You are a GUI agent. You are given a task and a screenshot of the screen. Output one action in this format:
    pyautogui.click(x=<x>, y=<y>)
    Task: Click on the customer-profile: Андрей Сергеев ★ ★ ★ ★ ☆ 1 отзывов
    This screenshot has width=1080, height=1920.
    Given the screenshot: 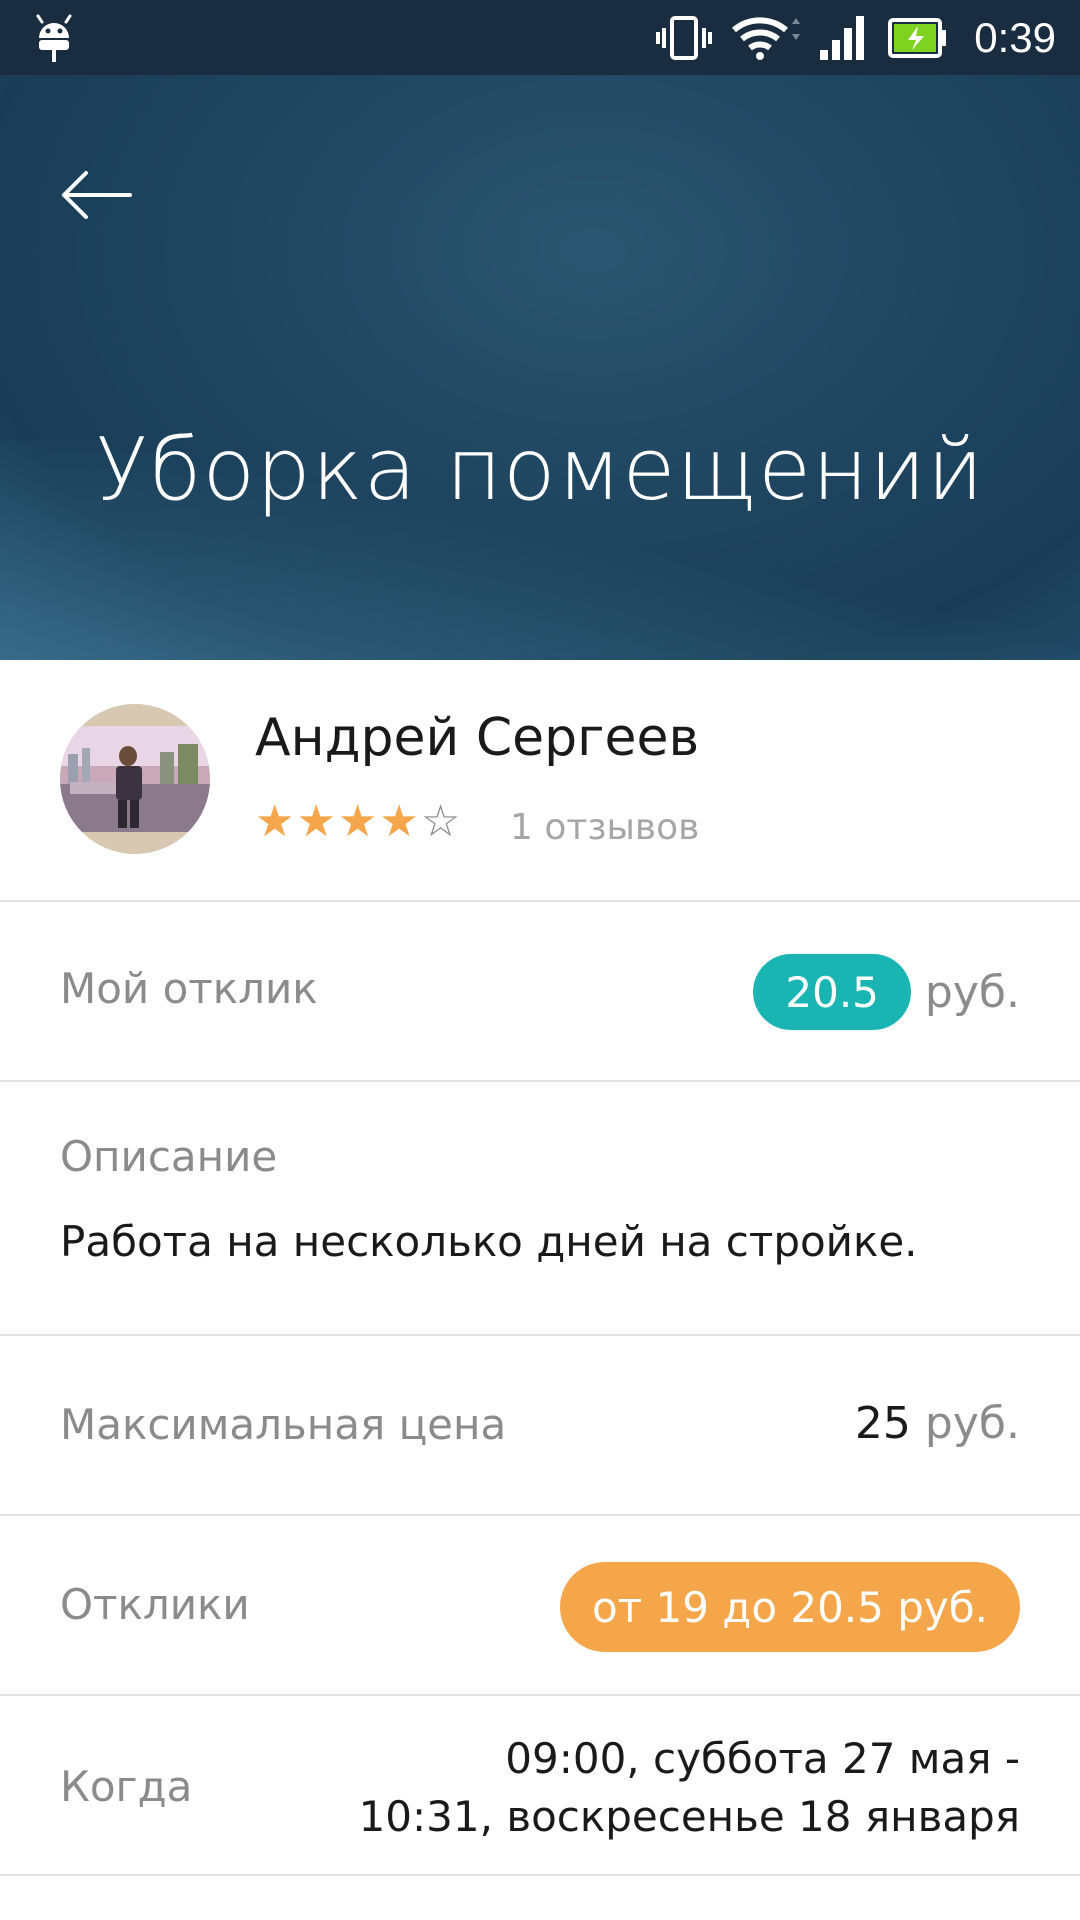 What is the action you would take?
    pyautogui.click(x=540, y=781)
    